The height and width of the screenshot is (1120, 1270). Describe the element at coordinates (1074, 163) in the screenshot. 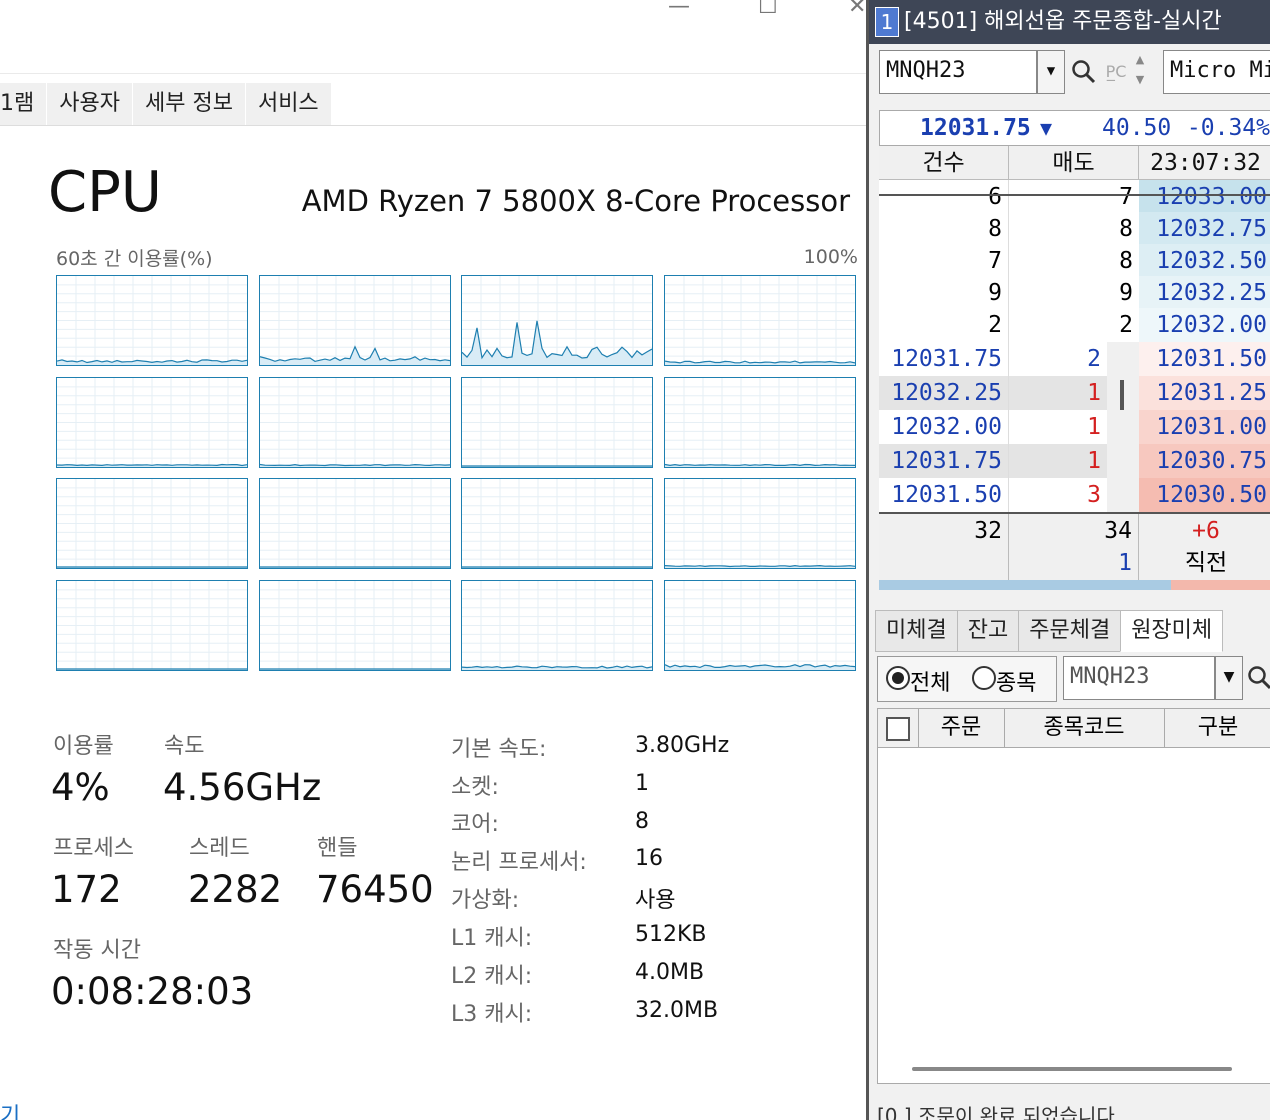

I see `order-book-header: 건수 매도 23:07:32` at that location.